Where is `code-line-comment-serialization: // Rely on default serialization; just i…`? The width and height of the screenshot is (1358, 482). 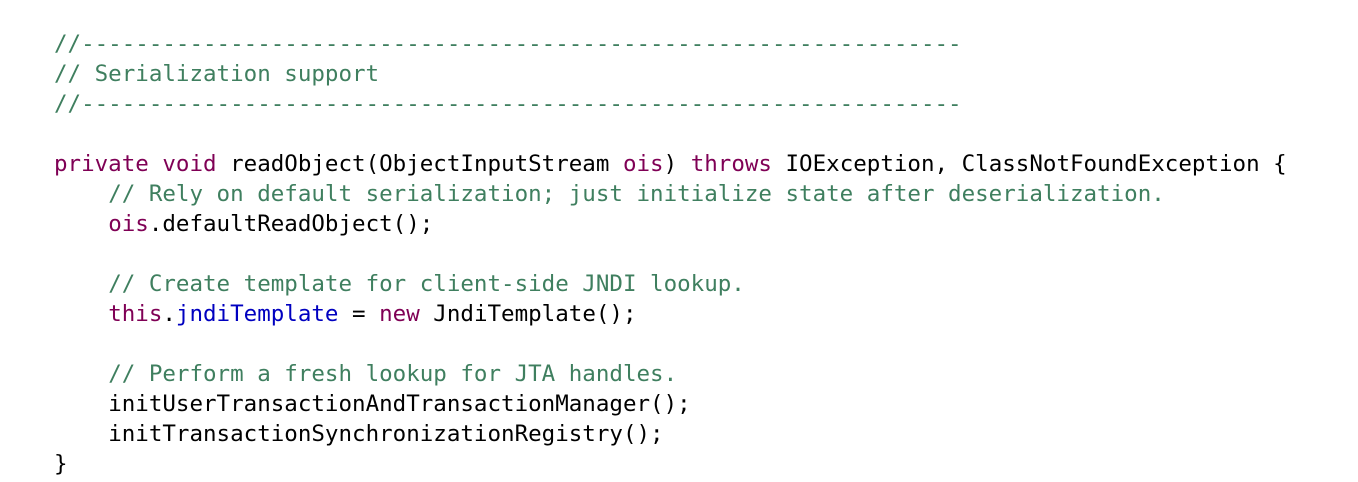
code-line-comment-serialization: // Rely on default serialization; just i… is located at coordinates (699, 194).